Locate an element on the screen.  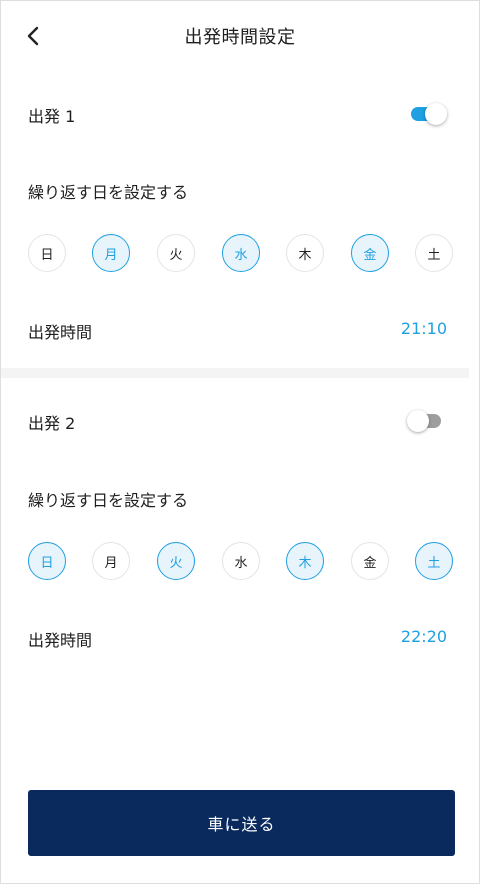
header-bar: 出発時間設定 is located at coordinates (240, 36).